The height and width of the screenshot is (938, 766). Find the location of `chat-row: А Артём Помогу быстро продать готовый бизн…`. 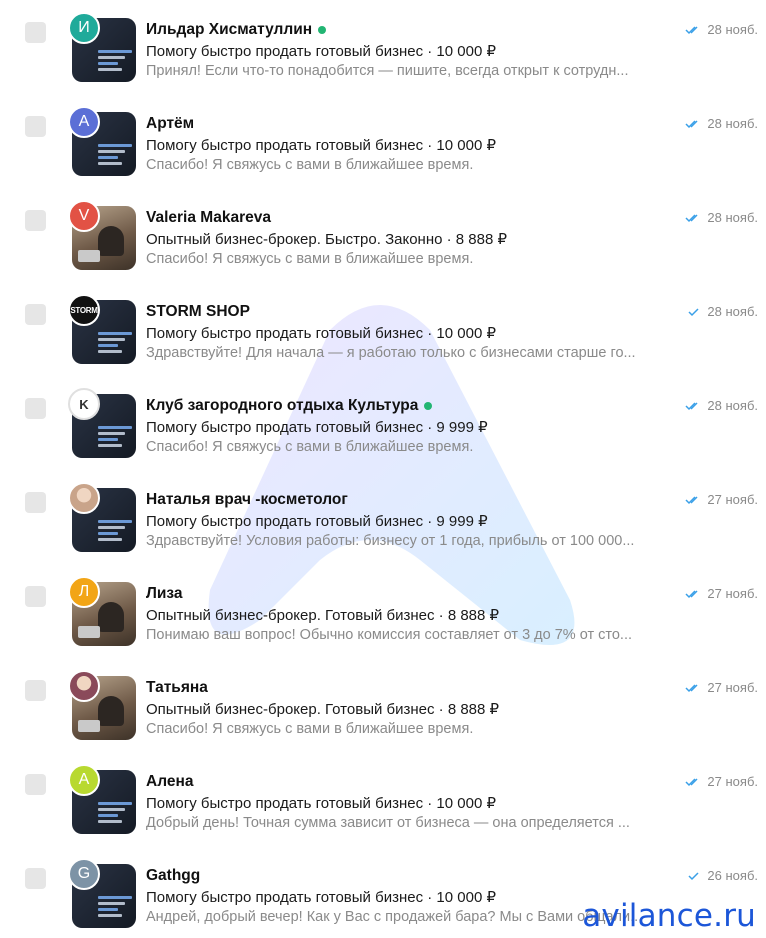

chat-row: А Артём Помогу быстро продать готовый бизн… is located at coordinates (383, 141).